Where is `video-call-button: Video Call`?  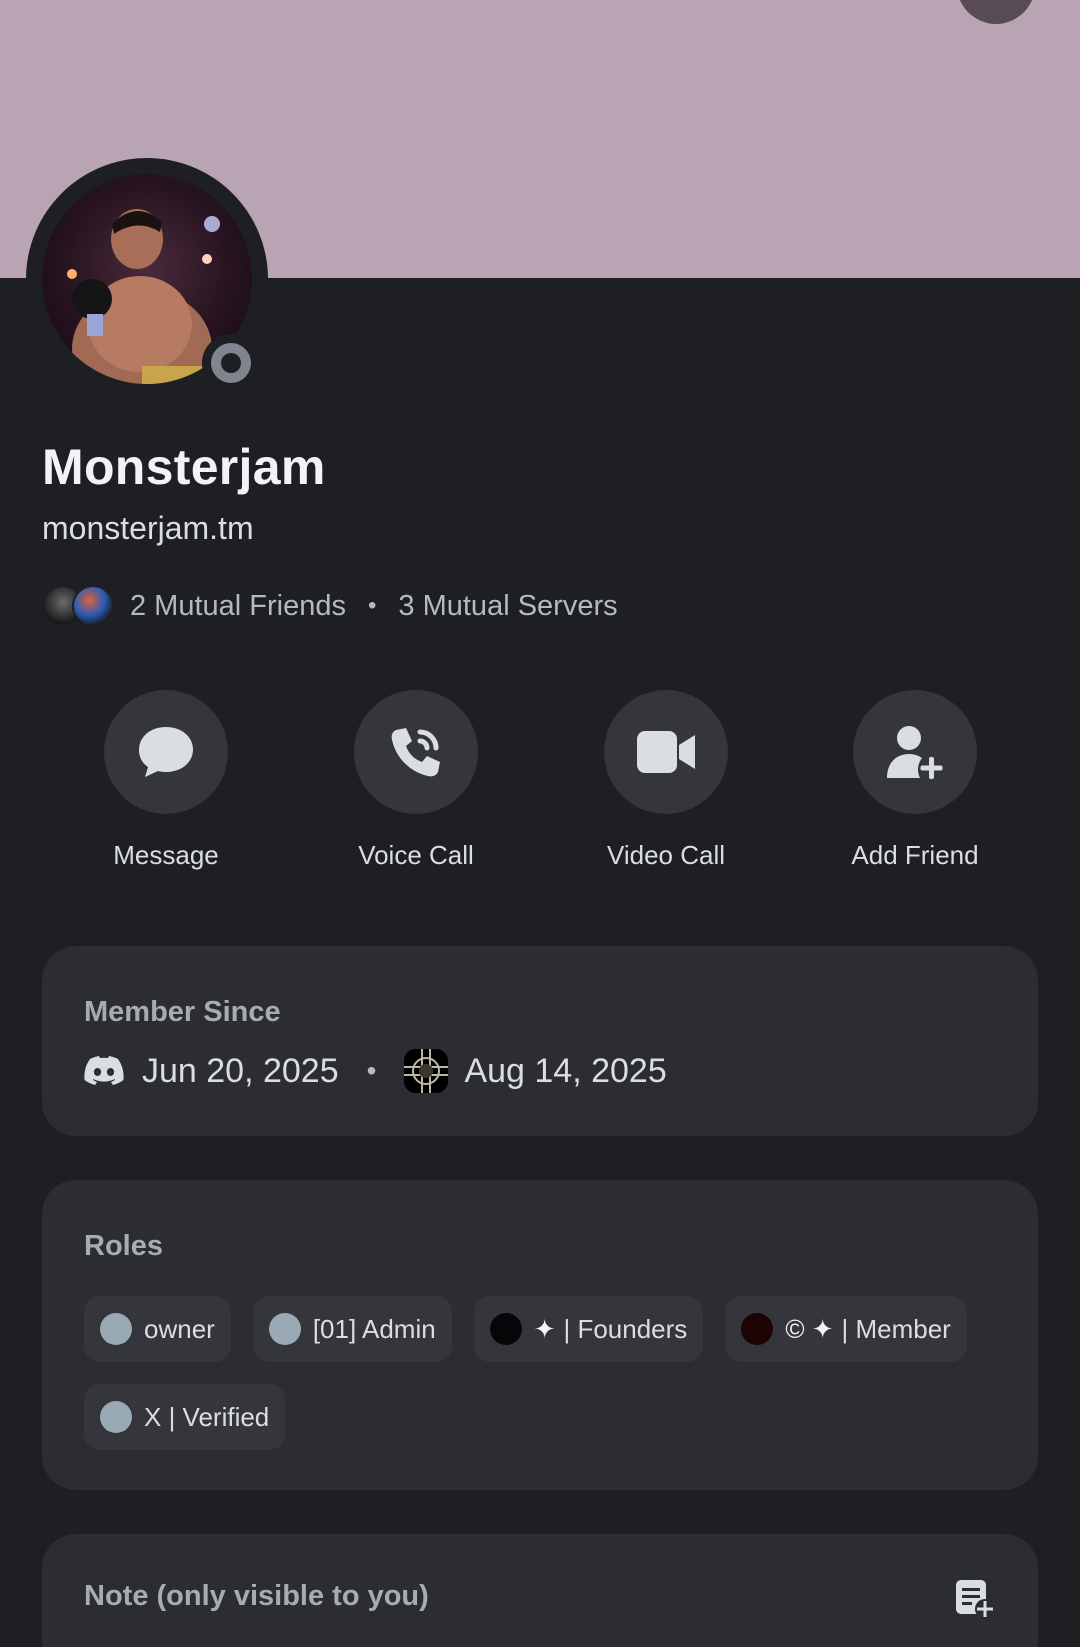
video-call-button: Video Call is located at coordinates (666, 780).